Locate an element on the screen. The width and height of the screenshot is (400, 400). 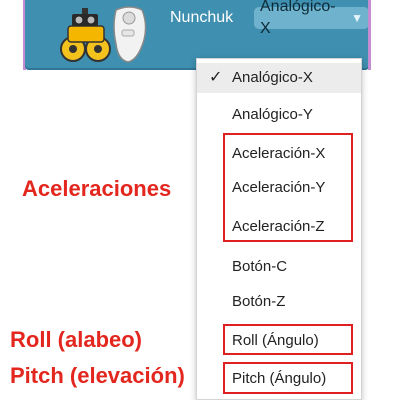
annotation-pitch: Pitch (elevación) is located at coordinates (97, 375).